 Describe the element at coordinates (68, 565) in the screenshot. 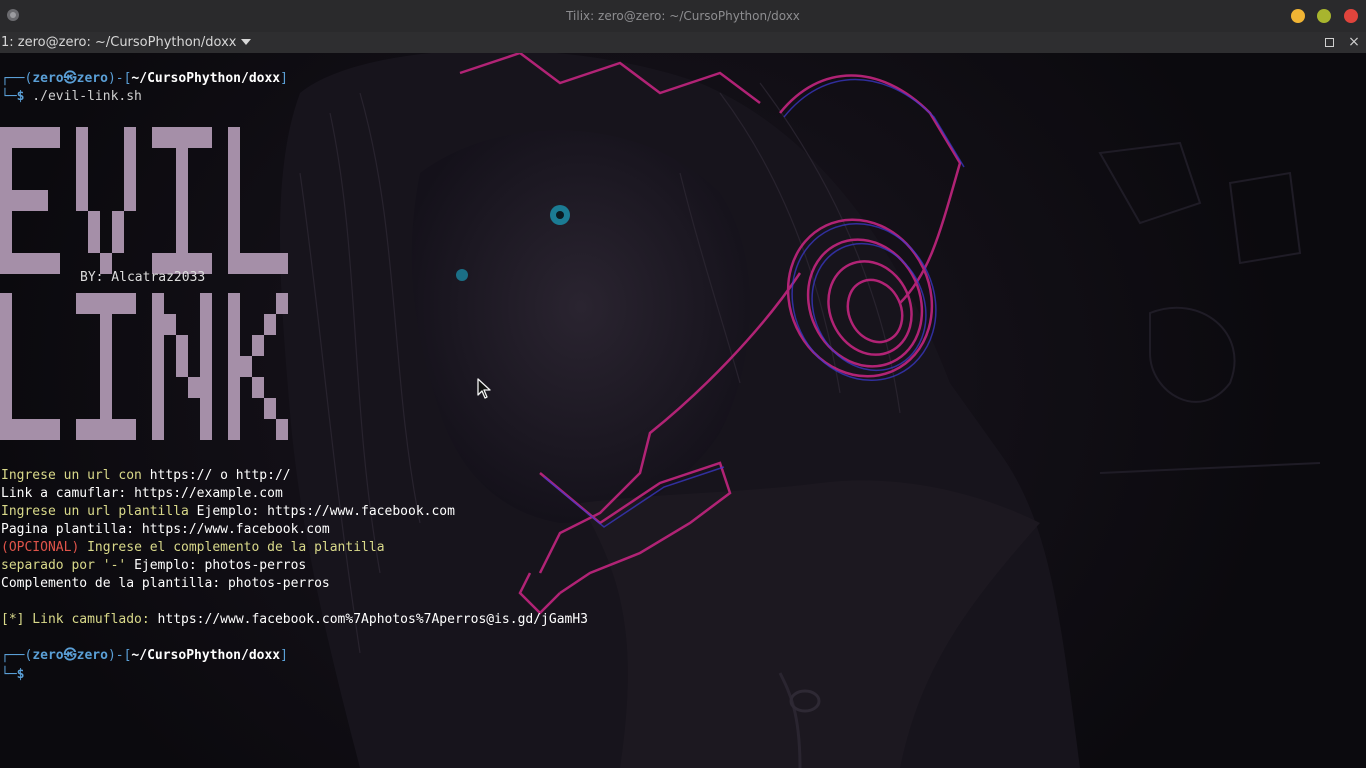

I see `output-label: separado por '-'` at that location.